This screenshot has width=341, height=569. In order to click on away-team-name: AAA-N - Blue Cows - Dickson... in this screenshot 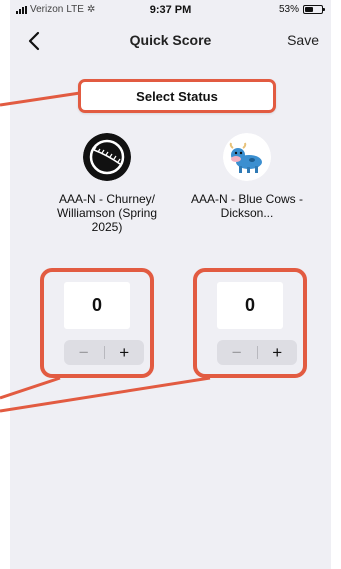, I will do `click(247, 206)`.